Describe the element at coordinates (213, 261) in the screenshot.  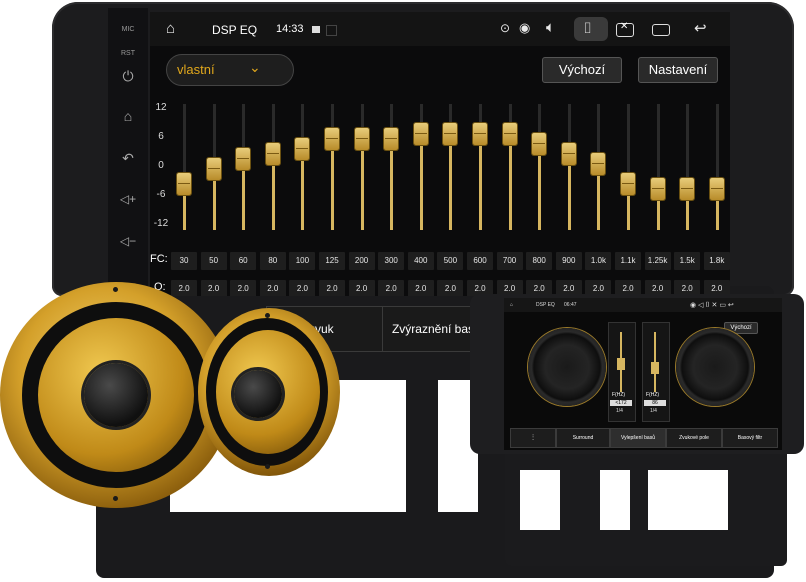
I see `fc-cell: 50` at that location.